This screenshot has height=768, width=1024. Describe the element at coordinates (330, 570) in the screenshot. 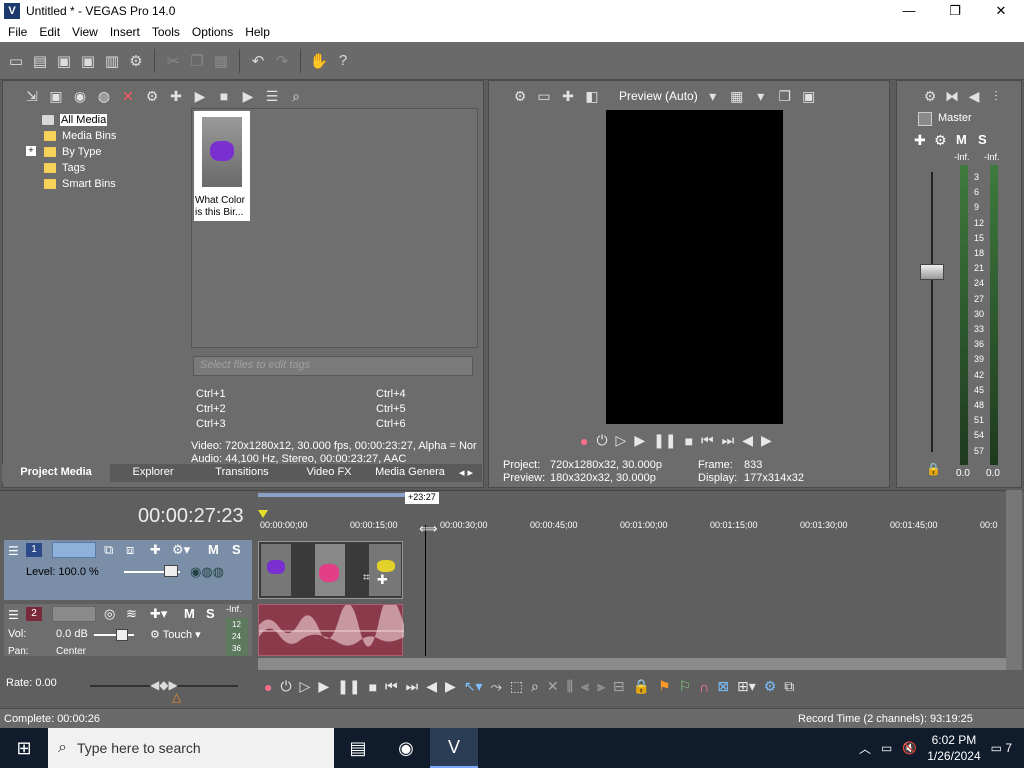

I see `video-clip: ⌗ ✚` at that location.